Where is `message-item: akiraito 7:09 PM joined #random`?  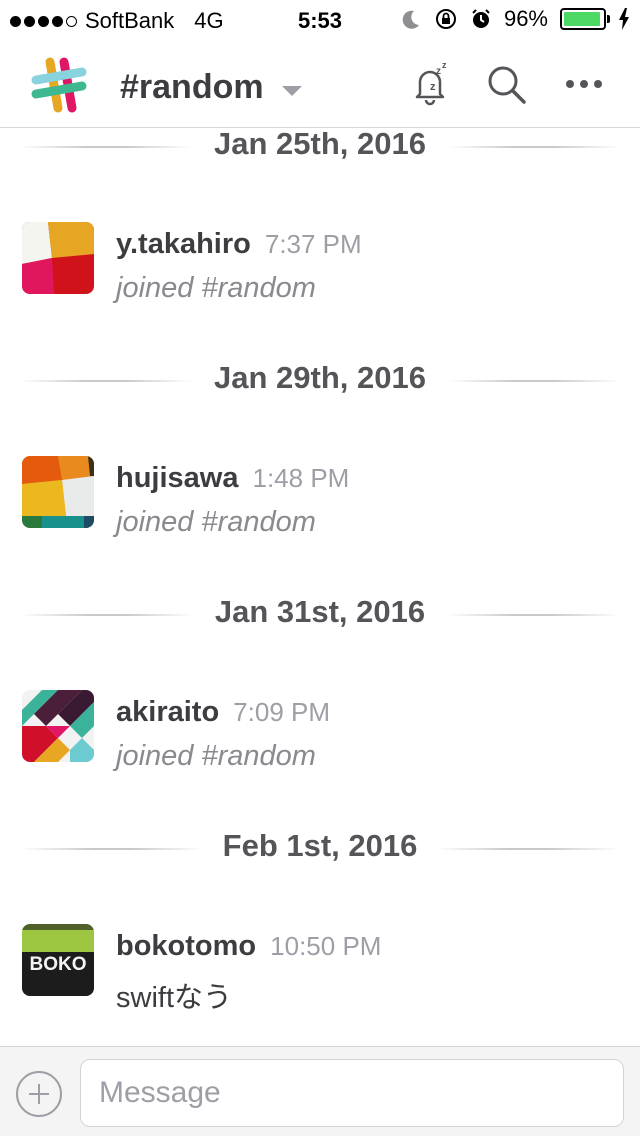 message-item: akiraito 7:09 PM joined #random is located at coordinates (320, 740).